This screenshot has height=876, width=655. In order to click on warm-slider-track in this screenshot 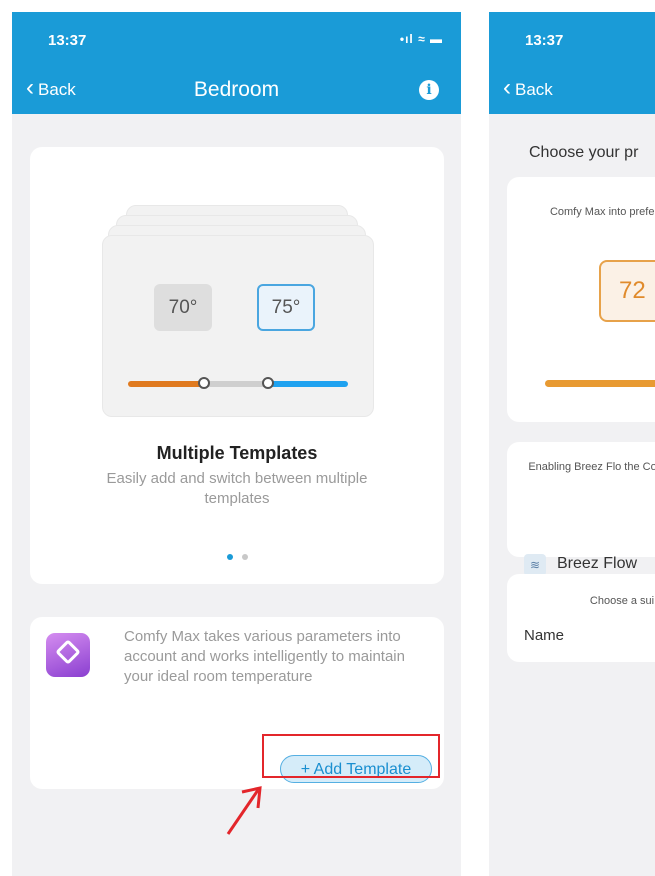, I will do `click(167, 384)`.